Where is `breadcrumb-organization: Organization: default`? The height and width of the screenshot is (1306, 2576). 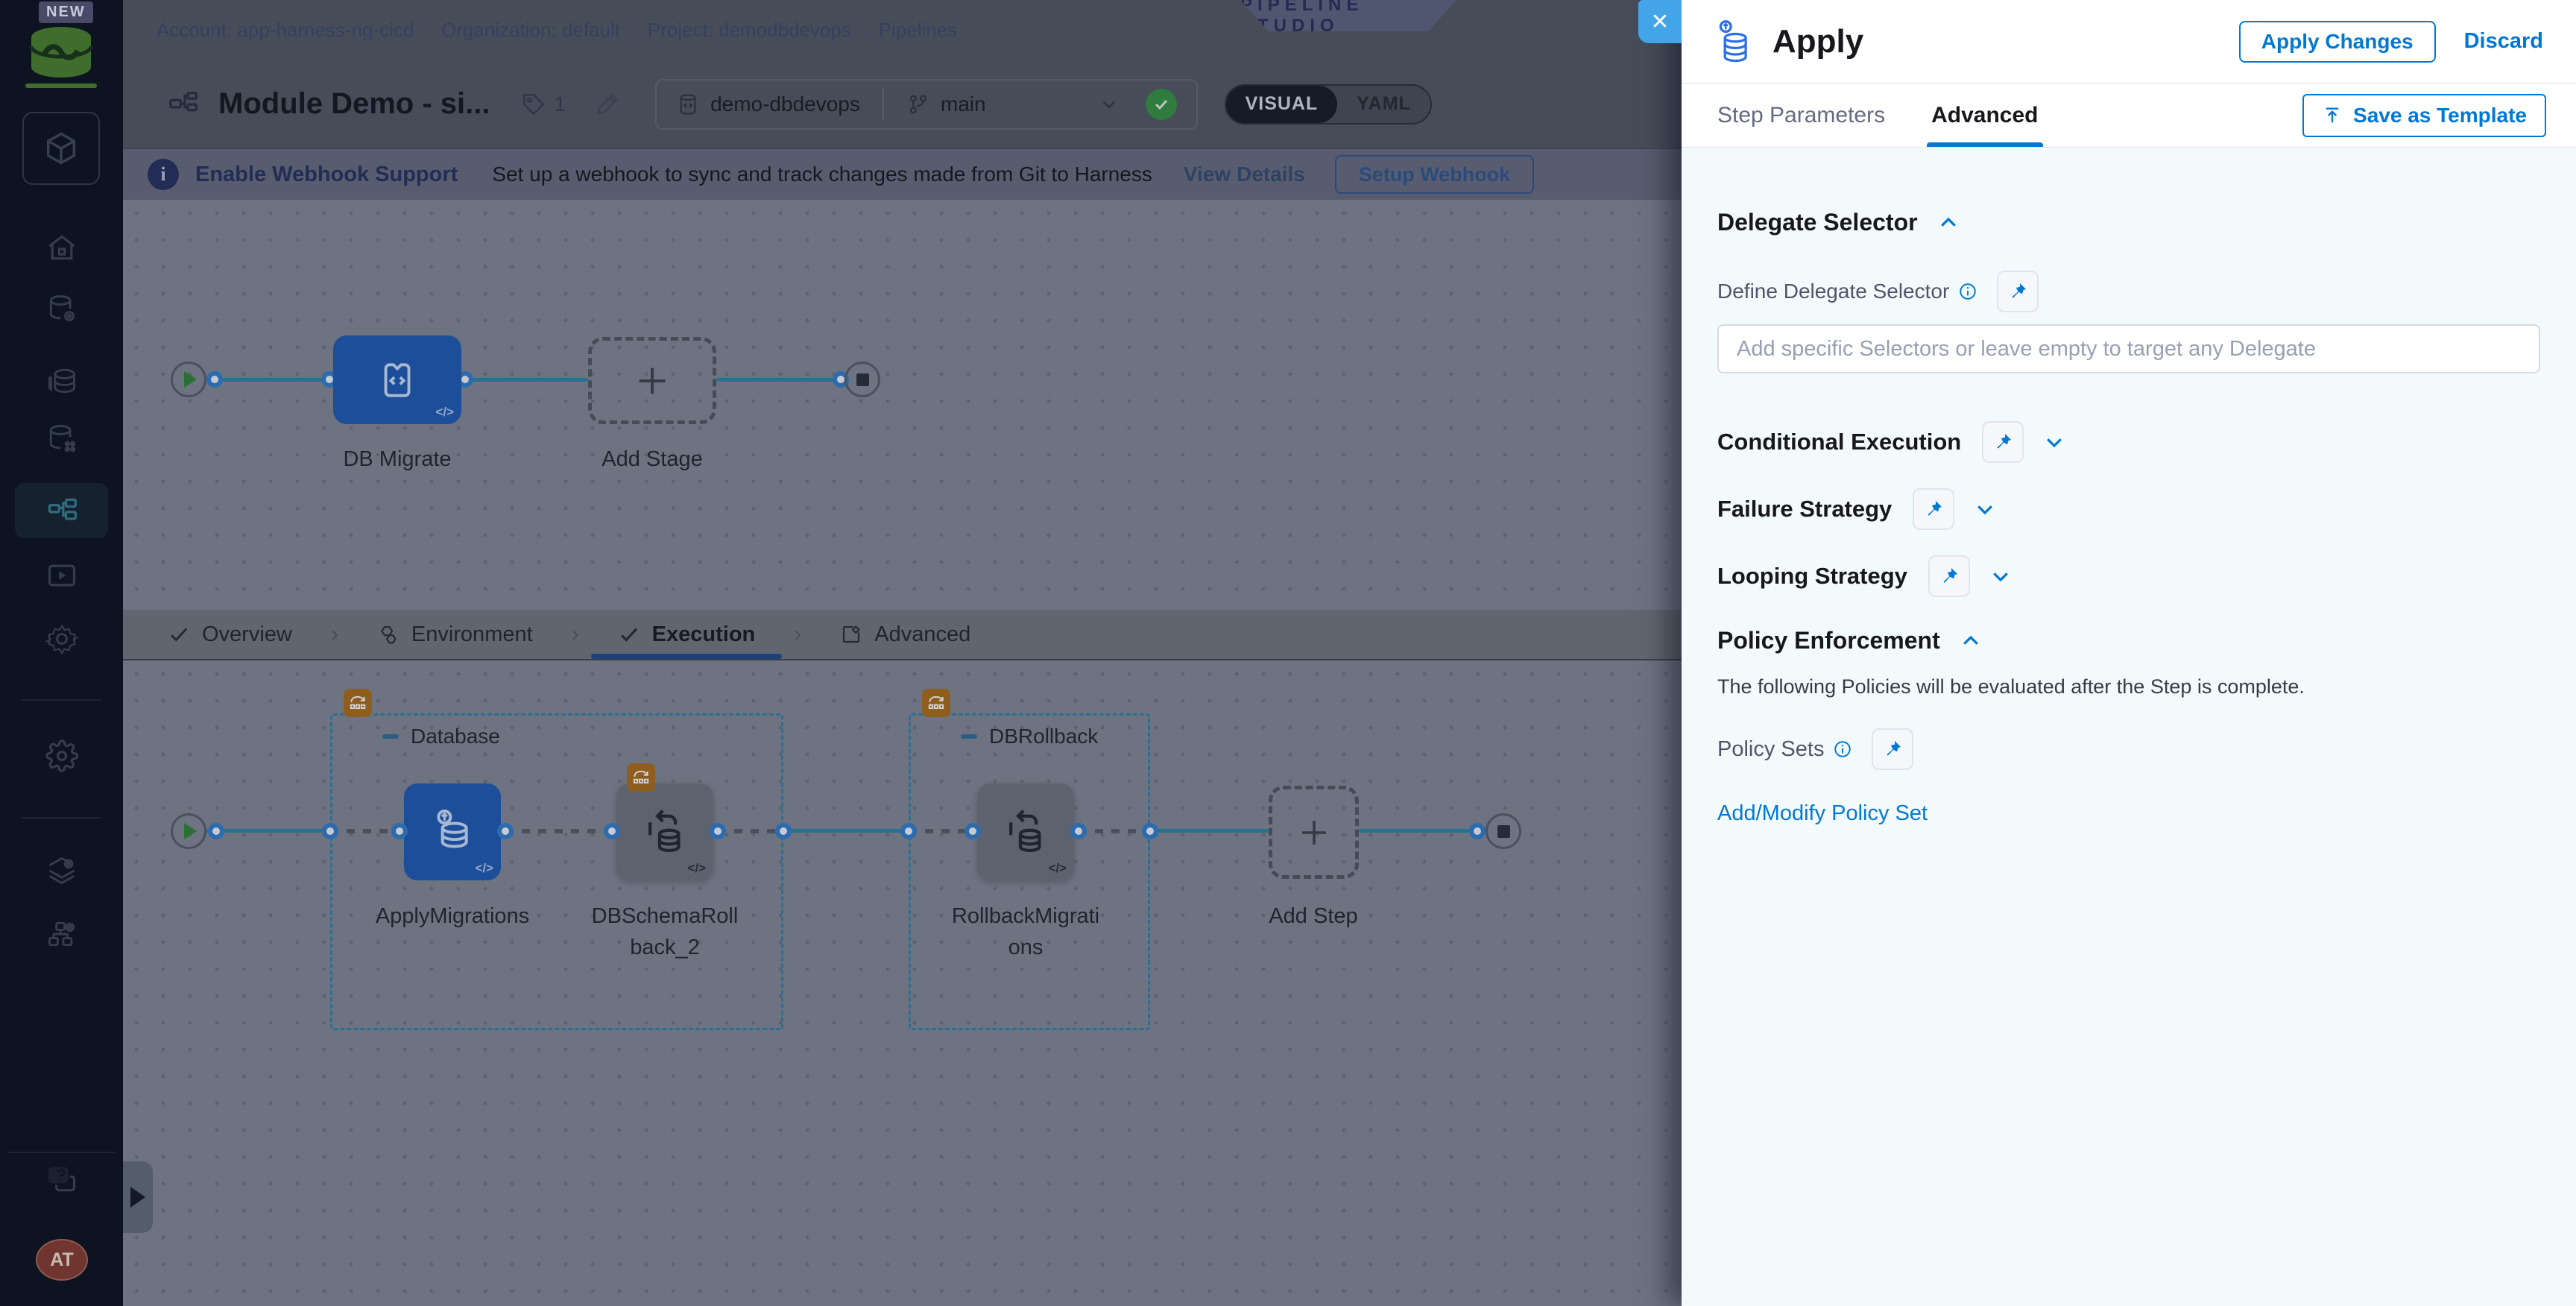
breadcrumb-organization: Organization: default is located at coordinates (531, 30).